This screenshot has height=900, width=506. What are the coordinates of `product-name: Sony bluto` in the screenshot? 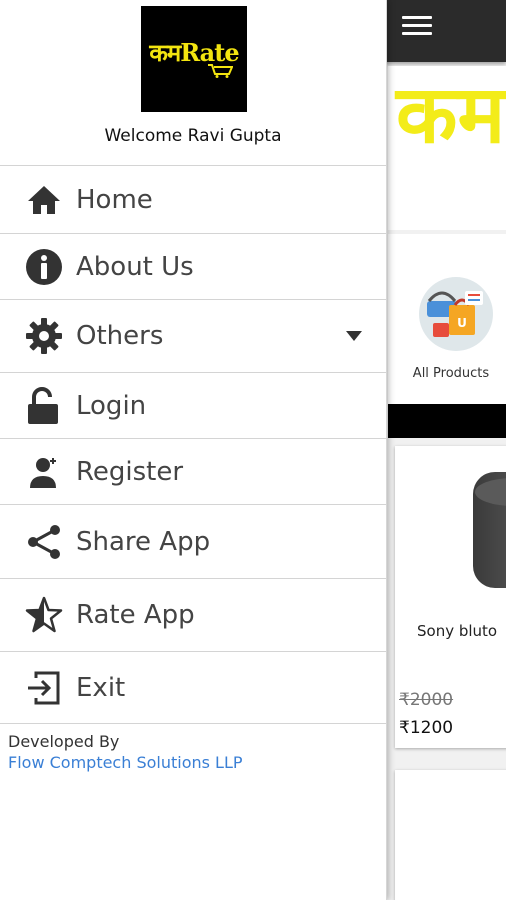 It's located at (457, 631).